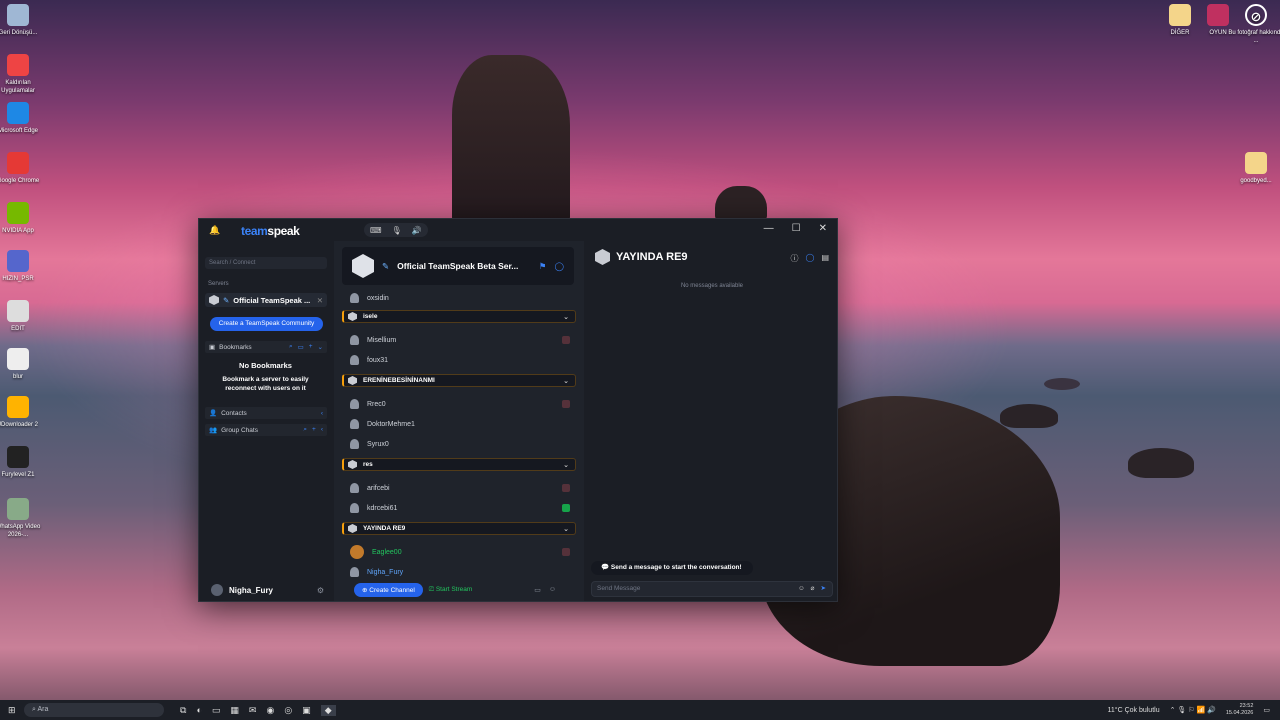 This screenshot has width=1280, height=720. Describe the element at coordinates (24, 364) in the screenshot. I see `desktop-icon: blur` at that location.